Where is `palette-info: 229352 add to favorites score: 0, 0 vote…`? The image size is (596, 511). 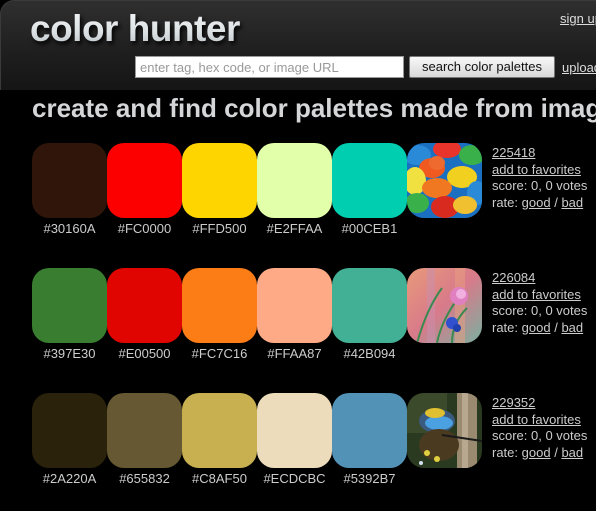
palette-info: 229352 add to favorites score: 0, 0 vote… is located at coordinates (539, 428).